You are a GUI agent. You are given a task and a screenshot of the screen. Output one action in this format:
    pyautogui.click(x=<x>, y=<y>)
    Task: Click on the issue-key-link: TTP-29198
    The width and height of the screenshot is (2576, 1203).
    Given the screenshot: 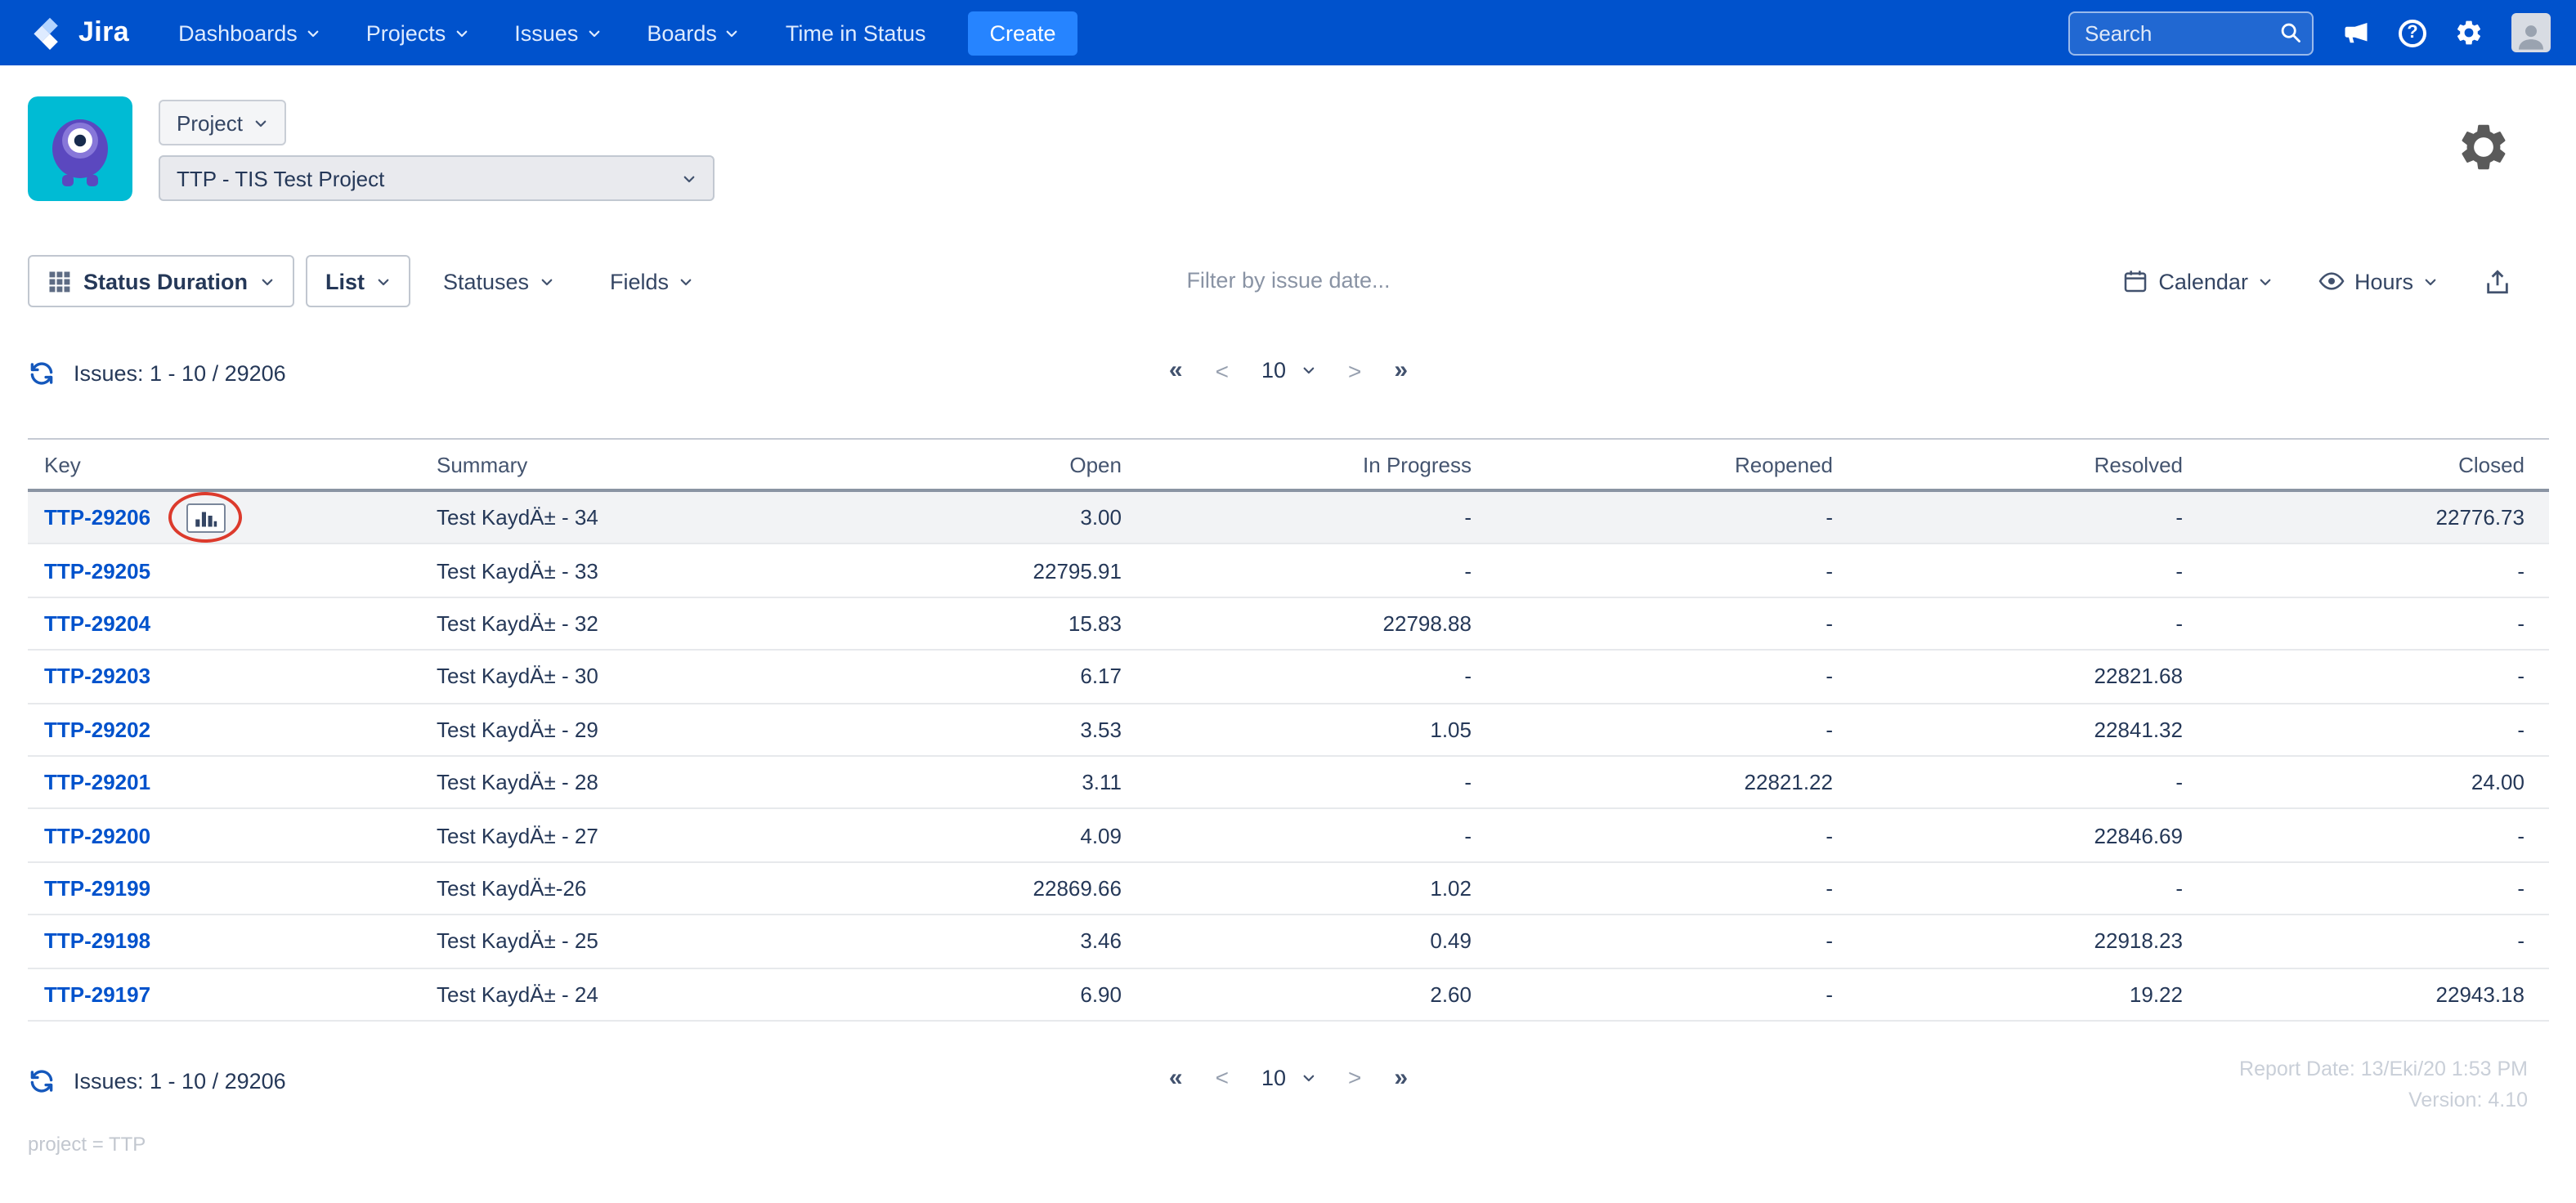 What is the action you would take?
    pyautogui.click(x=97, y=942)
    